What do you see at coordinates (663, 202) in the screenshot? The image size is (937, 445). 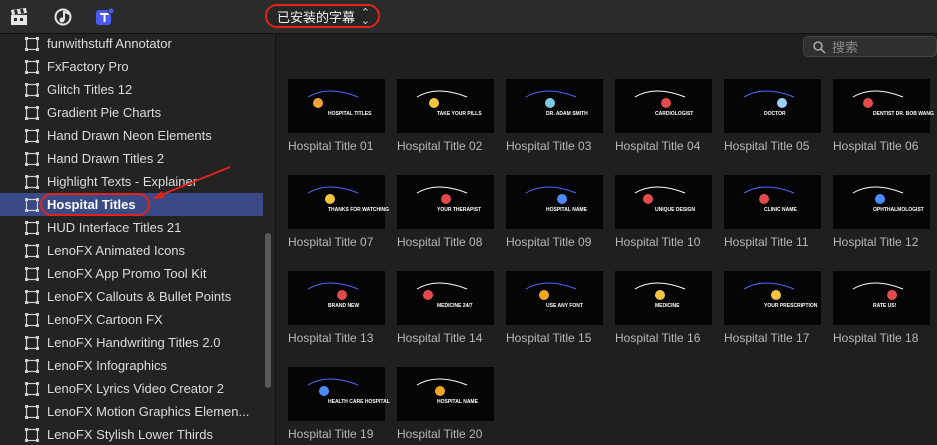 I see `title-thumbnail: UNIQUE DESIGN` at bounding box center [663, 202].